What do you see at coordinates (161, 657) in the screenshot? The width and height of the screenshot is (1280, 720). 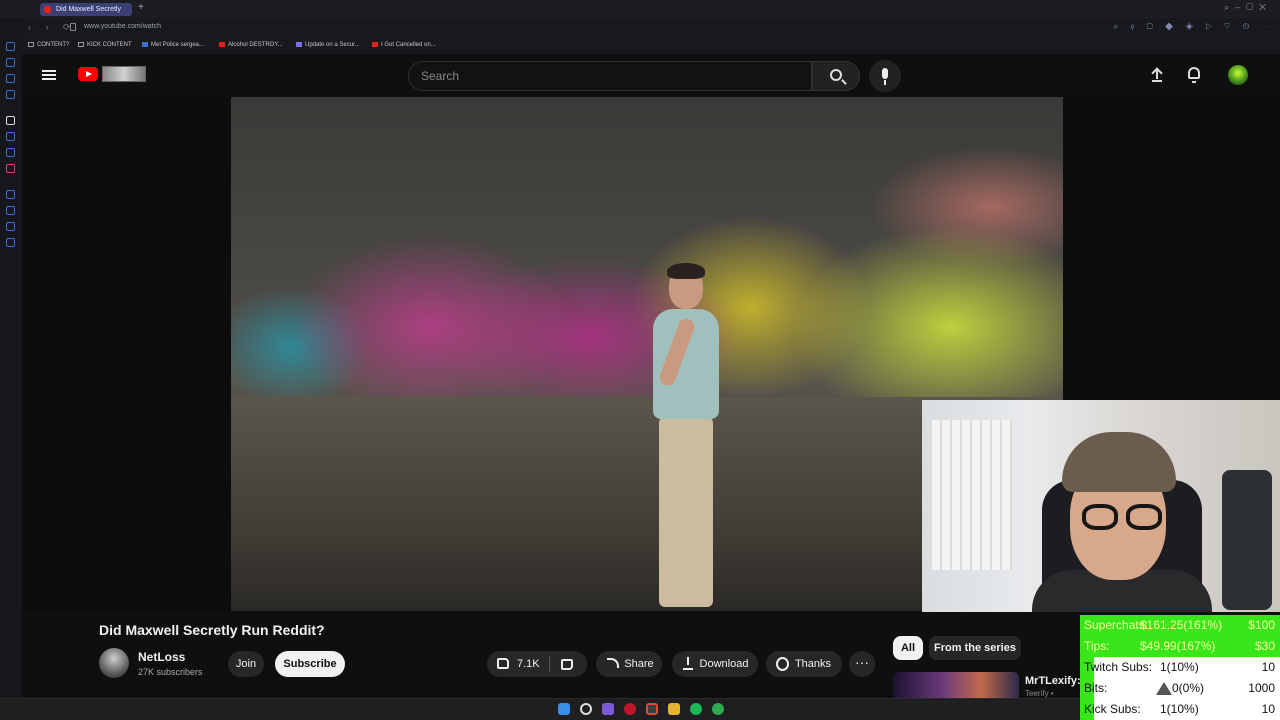 I see `channel-name: NetLoss` at bounding box center [161, 657].